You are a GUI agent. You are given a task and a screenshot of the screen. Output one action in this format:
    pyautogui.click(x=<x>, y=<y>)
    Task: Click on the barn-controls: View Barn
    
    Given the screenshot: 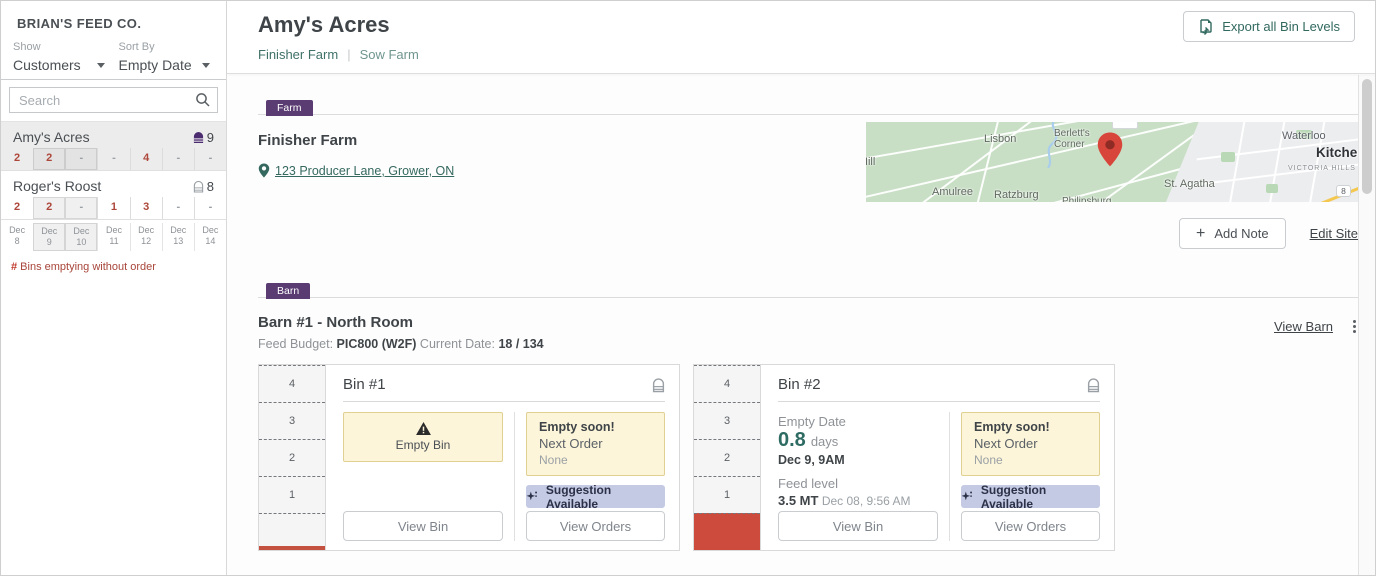 What is the action you would take?
    pyautogui.click(x=1316, y=326)
    